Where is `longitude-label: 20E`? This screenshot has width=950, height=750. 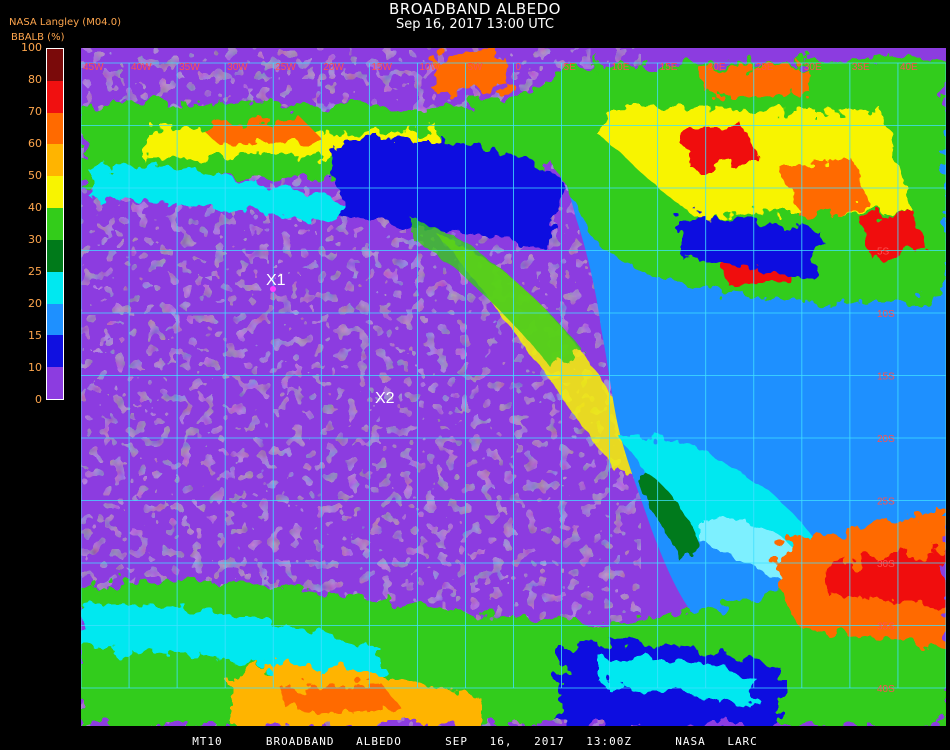
longitude-label: 20E is located at coordinates (717, 67).